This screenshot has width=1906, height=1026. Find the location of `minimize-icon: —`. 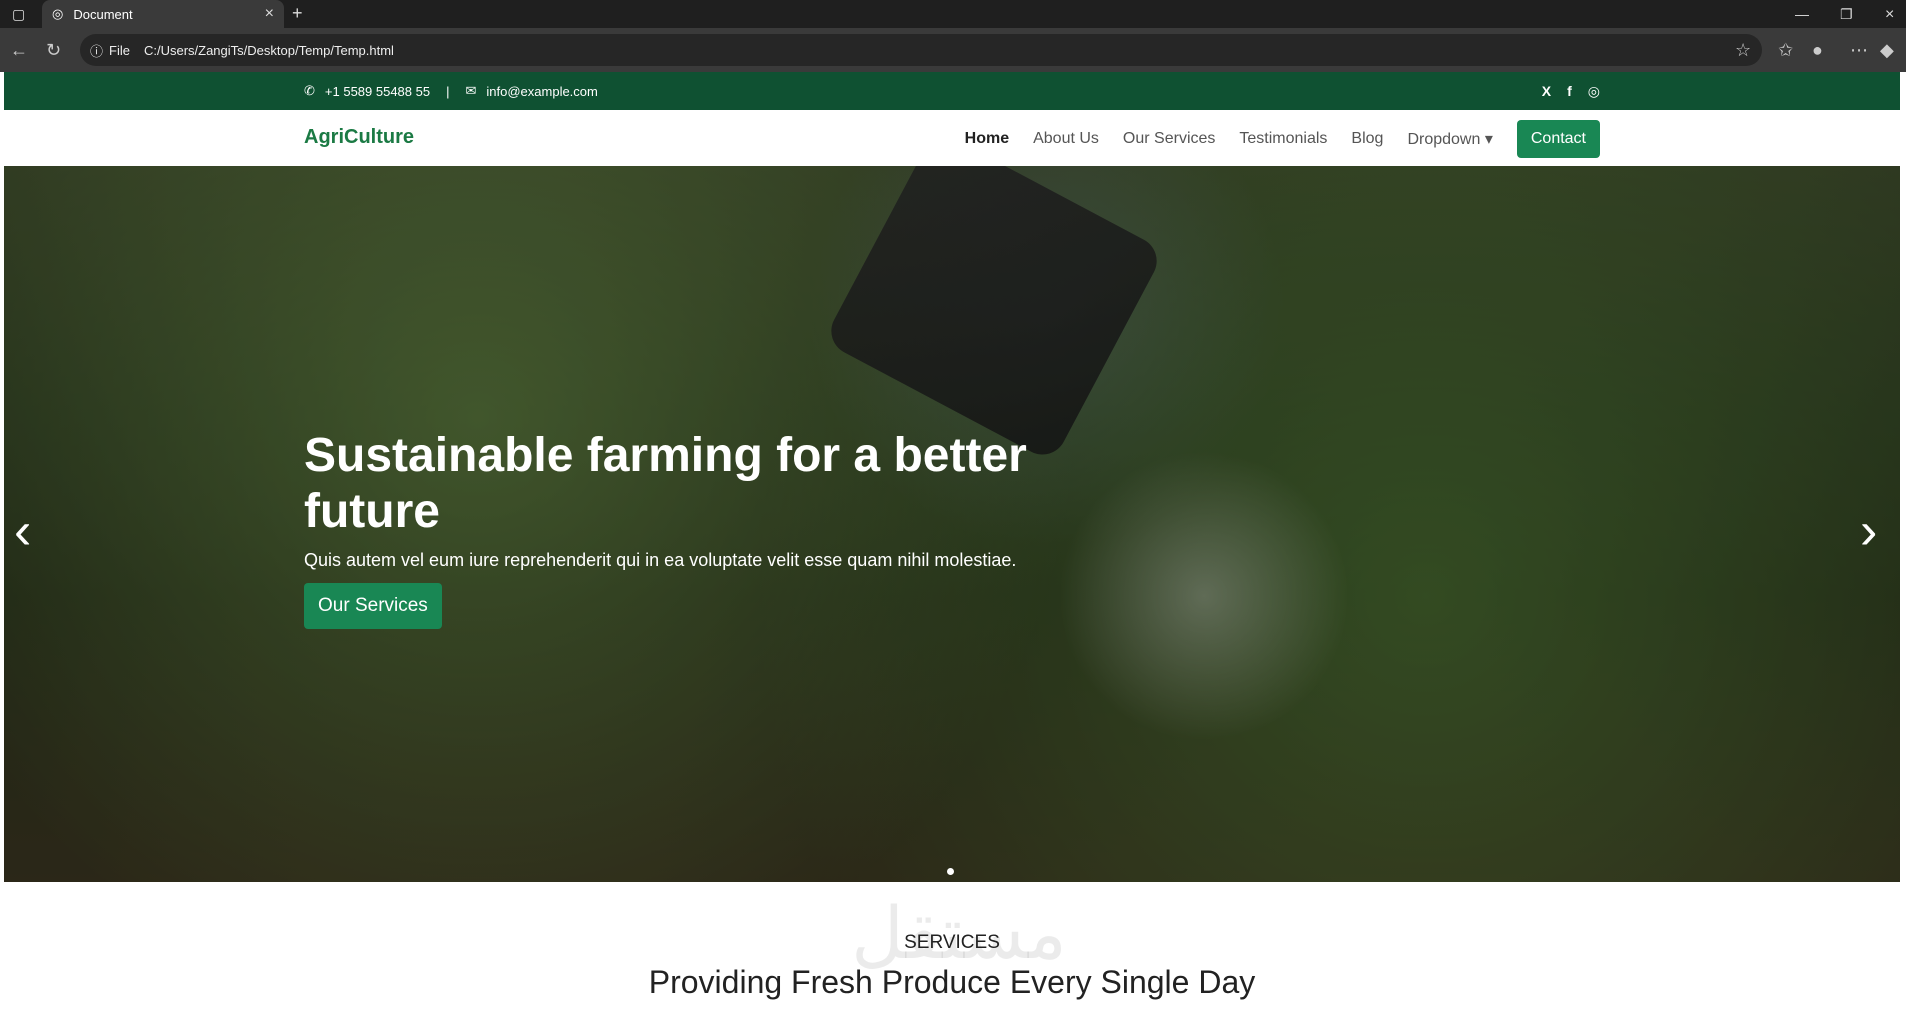

minimize-icon: — is located at coordinates (1802, 14).